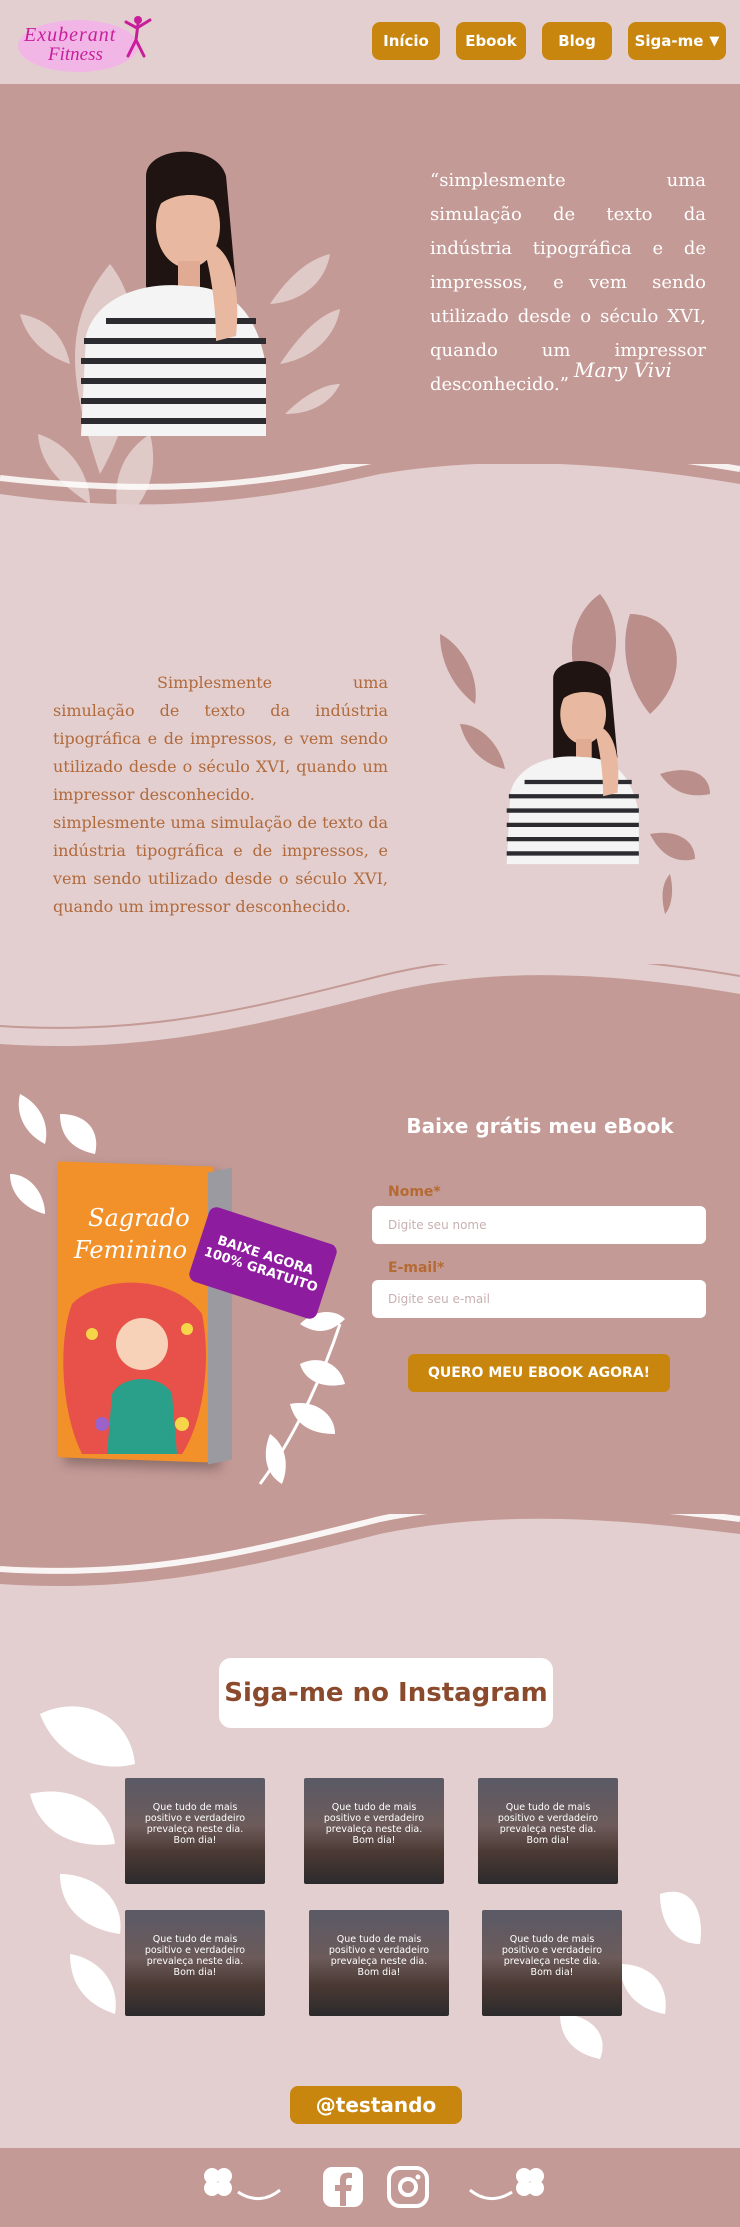  What do you see at coordinates (623, 370) in the screenshot?
I see `hero-signature: Mary Vivi` at bounding box center [623, 370].